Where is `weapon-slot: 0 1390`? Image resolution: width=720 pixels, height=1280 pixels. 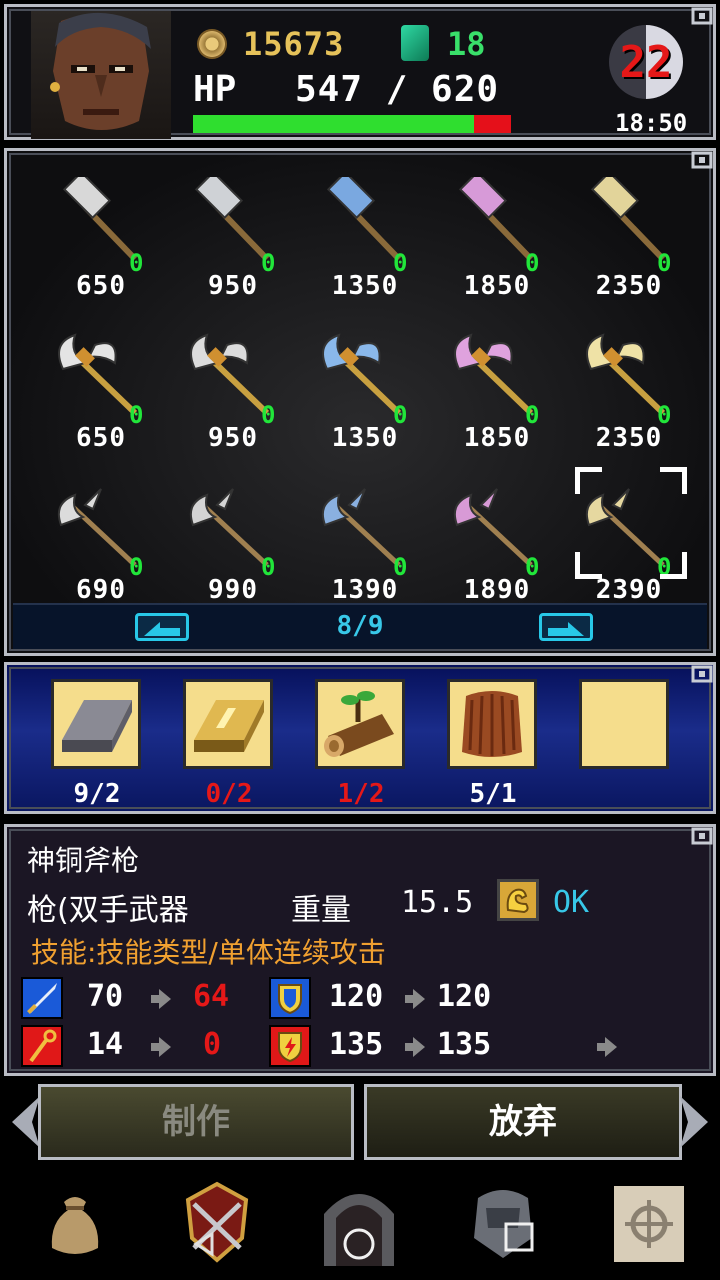
weapon-slot: 0 1390 is located at coordinates (365, 549).